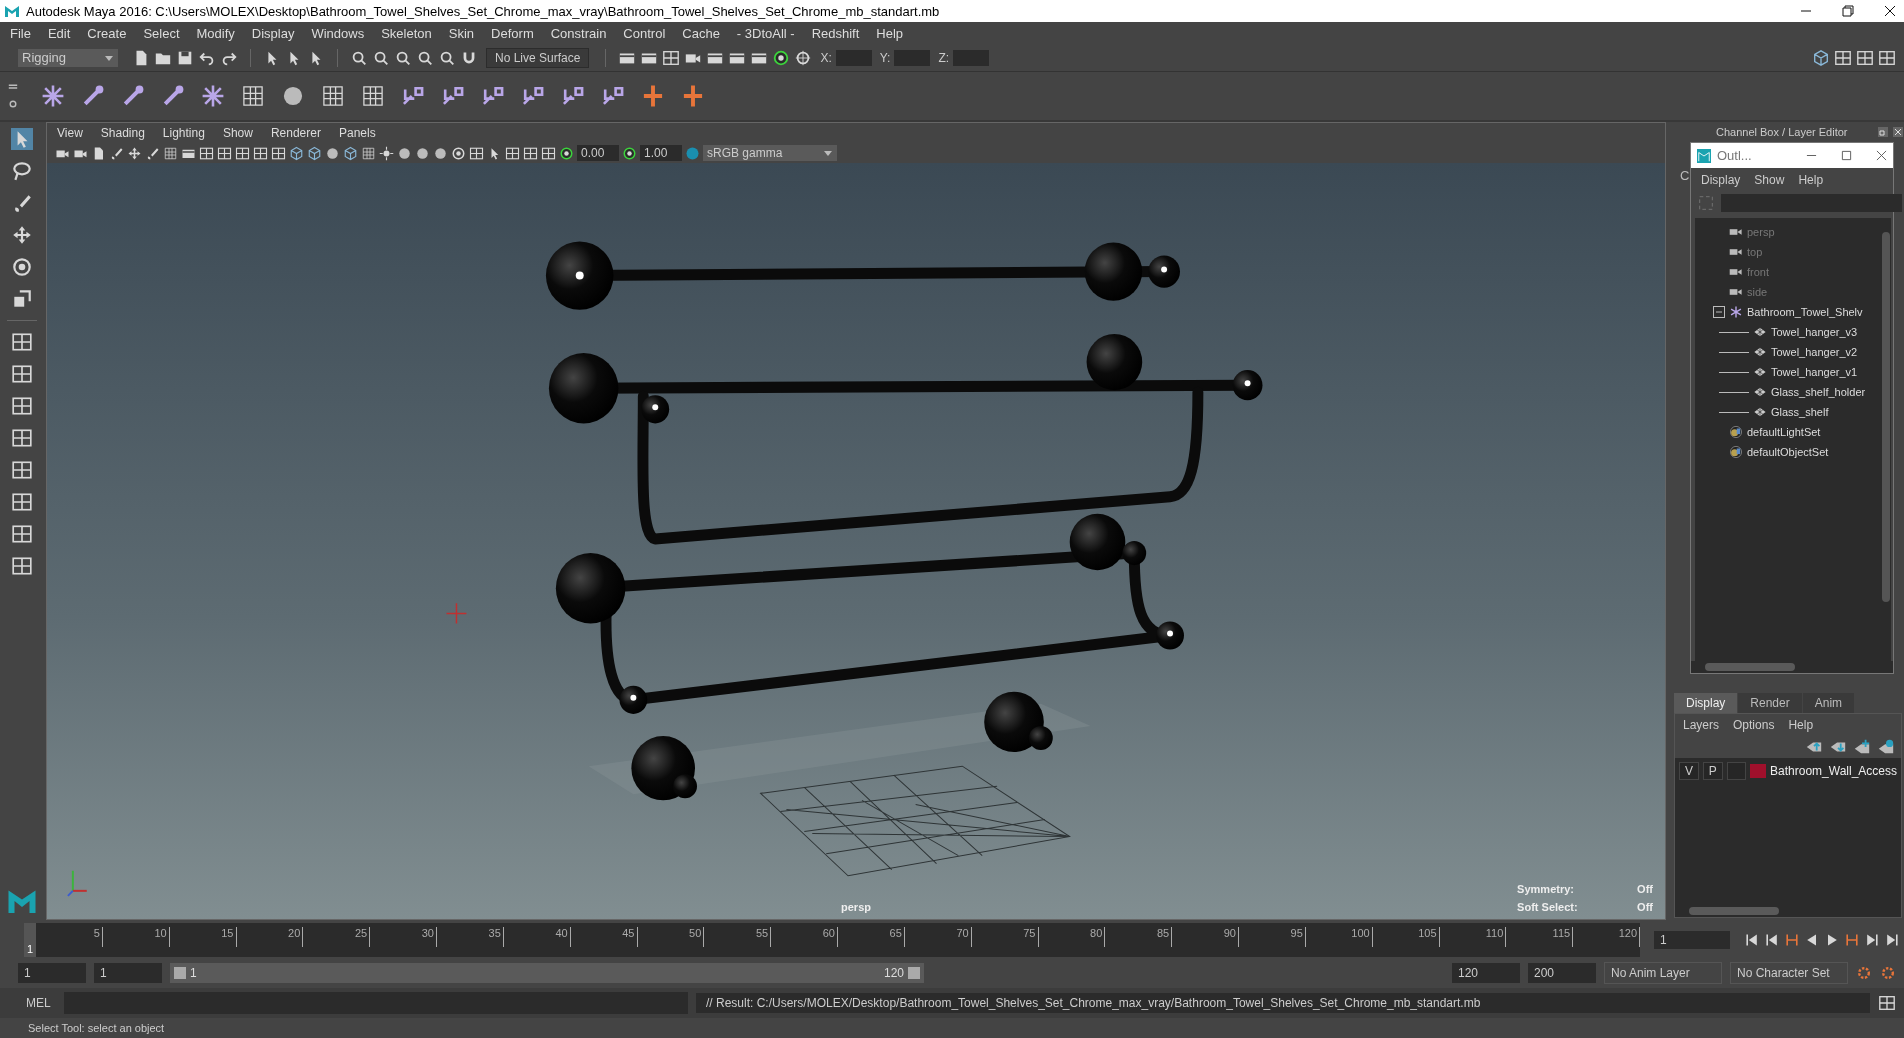  I want to click on preferences-icon, so click(1888, 973).